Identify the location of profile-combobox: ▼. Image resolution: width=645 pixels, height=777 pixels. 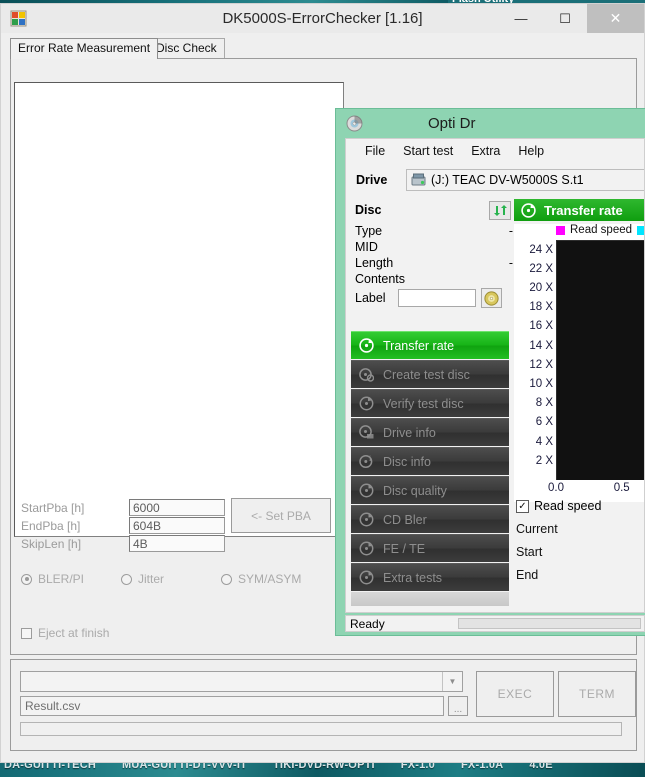
(241, 681).